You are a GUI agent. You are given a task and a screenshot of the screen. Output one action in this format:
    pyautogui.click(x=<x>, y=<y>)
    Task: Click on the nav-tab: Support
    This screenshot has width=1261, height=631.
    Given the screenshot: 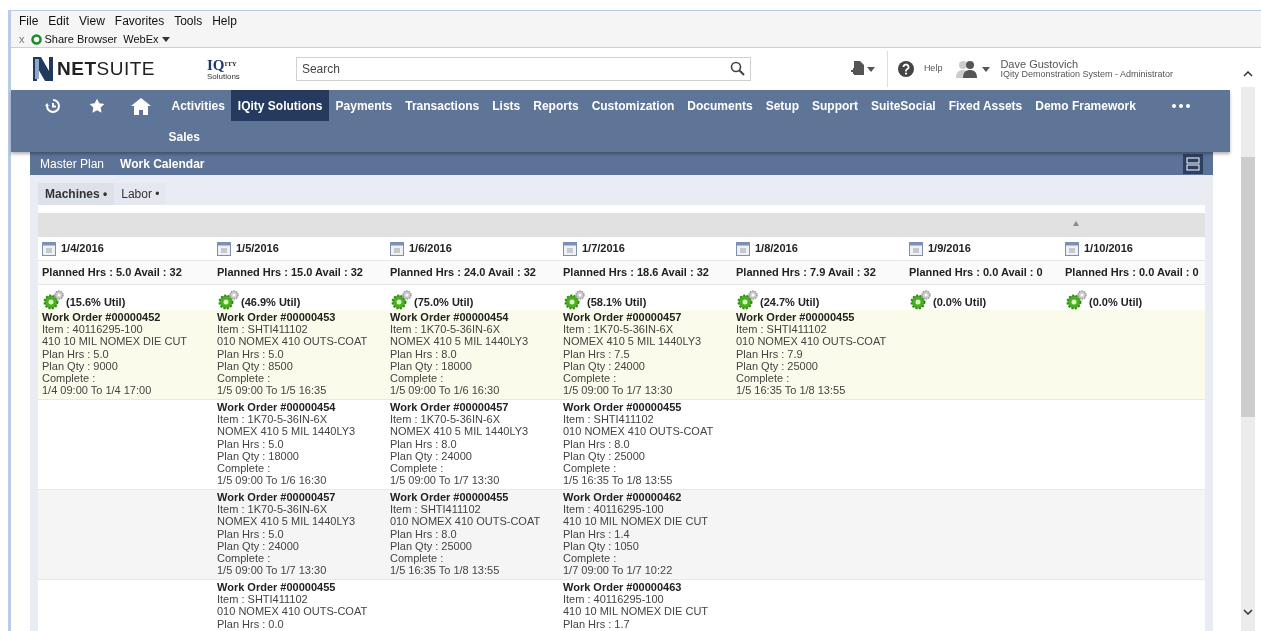 What is the action you would take?
    pyautogui.click(x=835, y=105)
    